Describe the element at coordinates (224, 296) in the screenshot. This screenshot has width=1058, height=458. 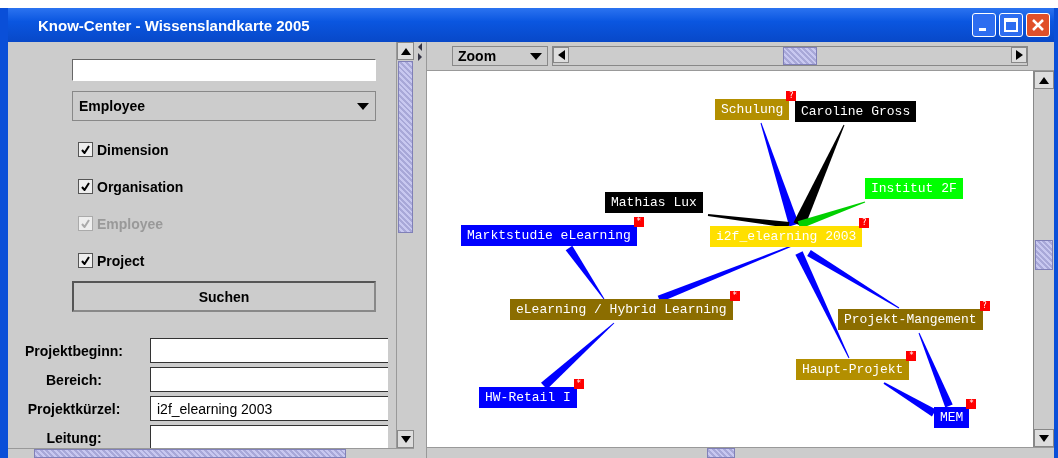
I see `search-button: Suchen` at that location.